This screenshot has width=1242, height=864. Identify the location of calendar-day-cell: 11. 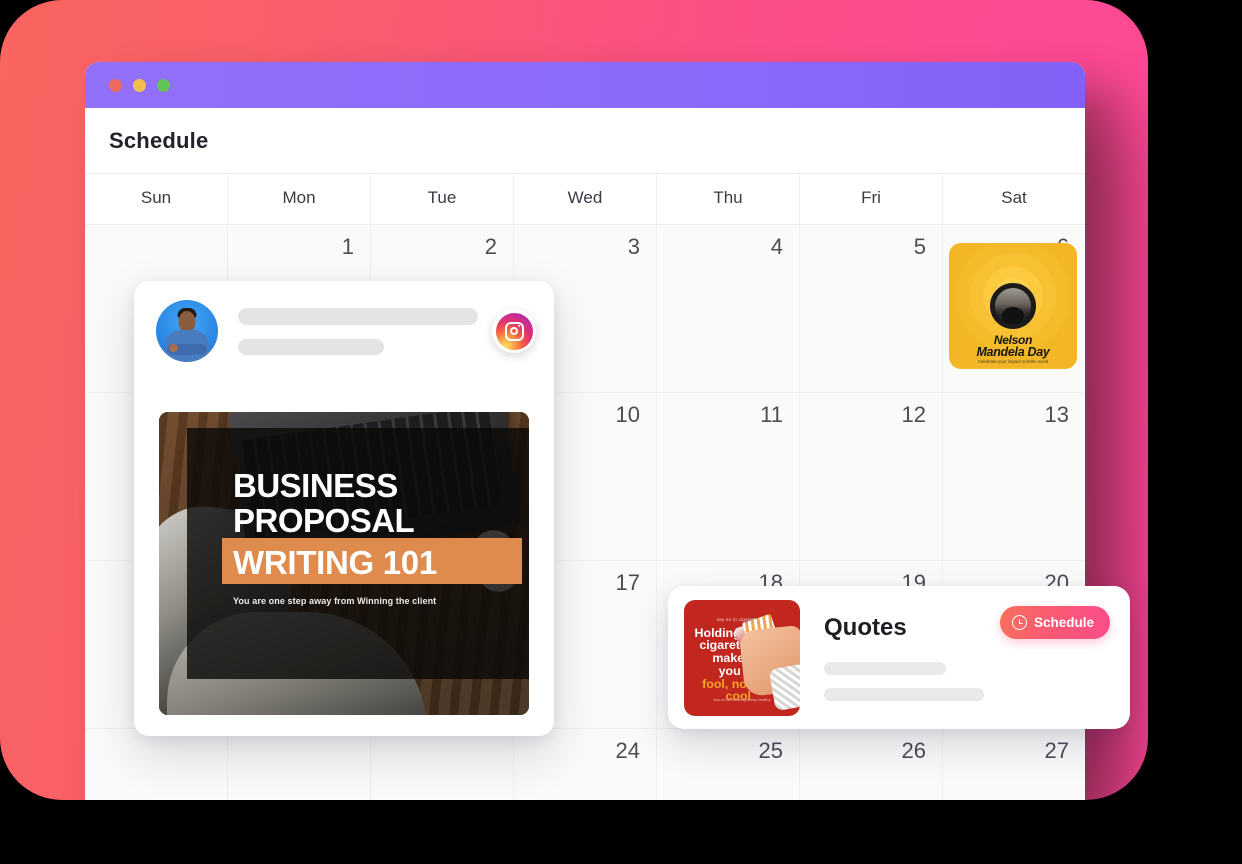
(728, 476).